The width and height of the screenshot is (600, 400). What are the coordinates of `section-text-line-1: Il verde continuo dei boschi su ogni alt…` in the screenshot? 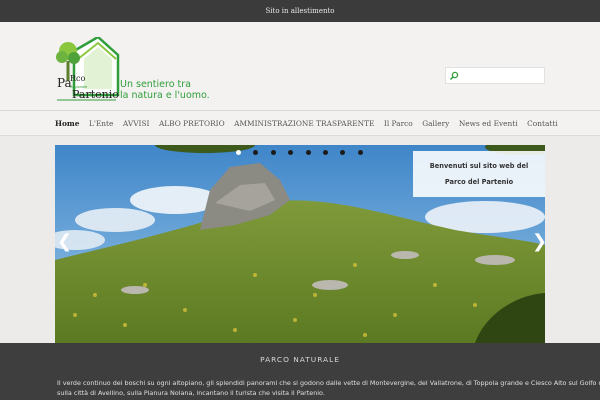 It's located at (328, 383).